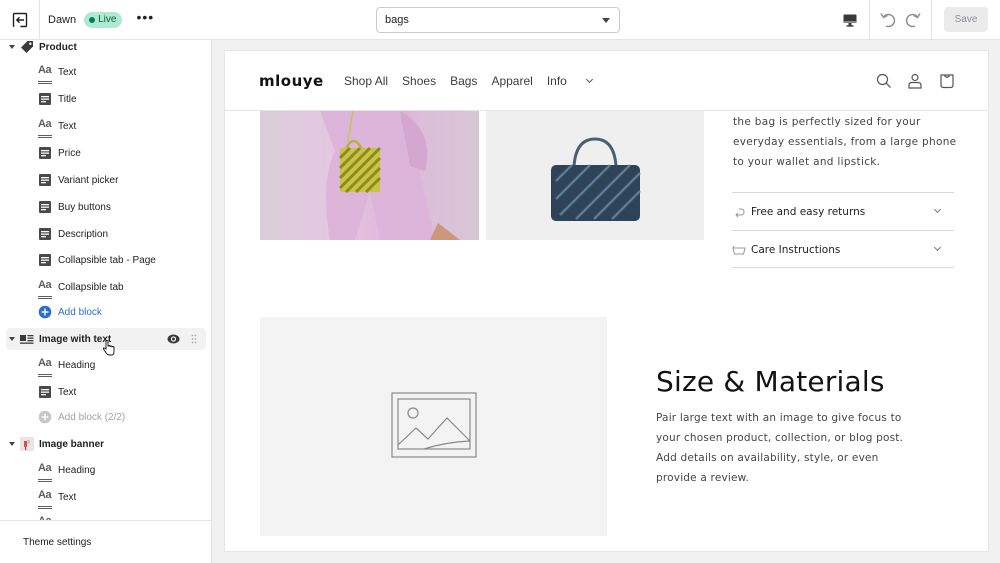 The image size is (1000, 563). What do you see at coordinates (105, 49) in the screenshot?
I see `section-product: Product` at bounding box center [105, 49].